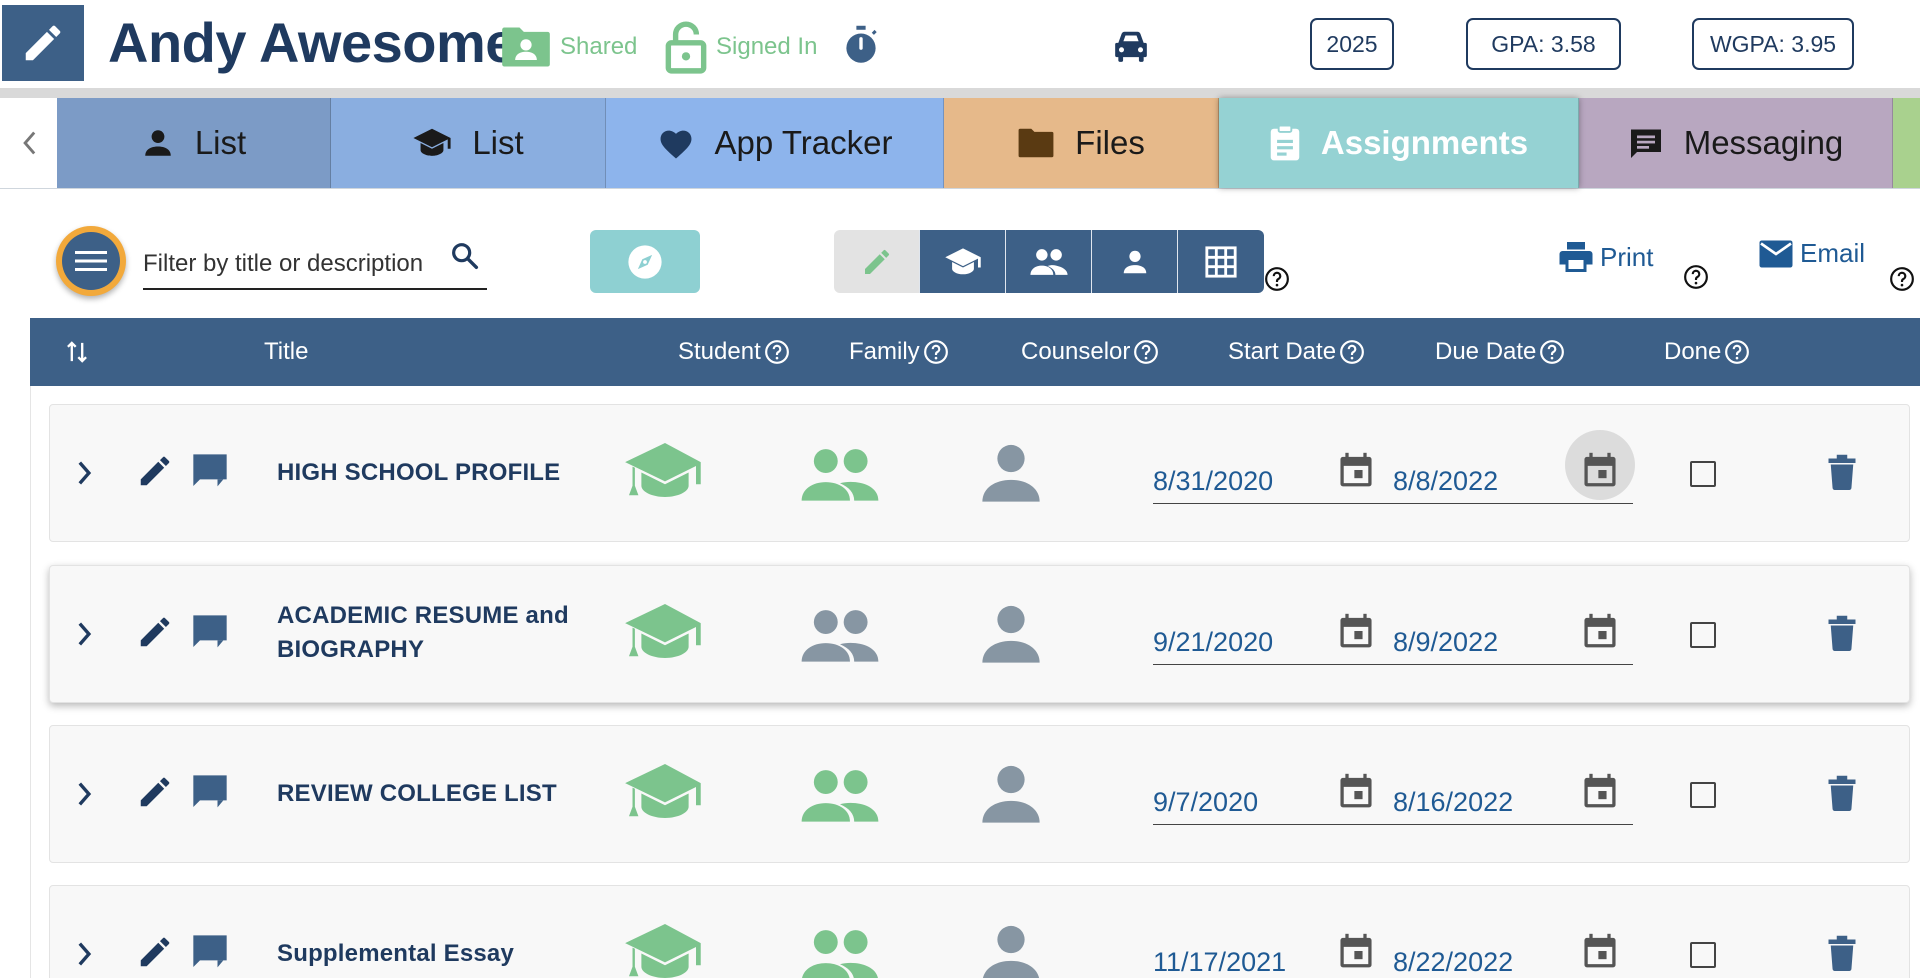 The width and height of the screenshot is (1920, 978). Describe the element at coordinates (1273, 799) in the screenshot. I see `start-date-field: 9/7/2020` at that location.